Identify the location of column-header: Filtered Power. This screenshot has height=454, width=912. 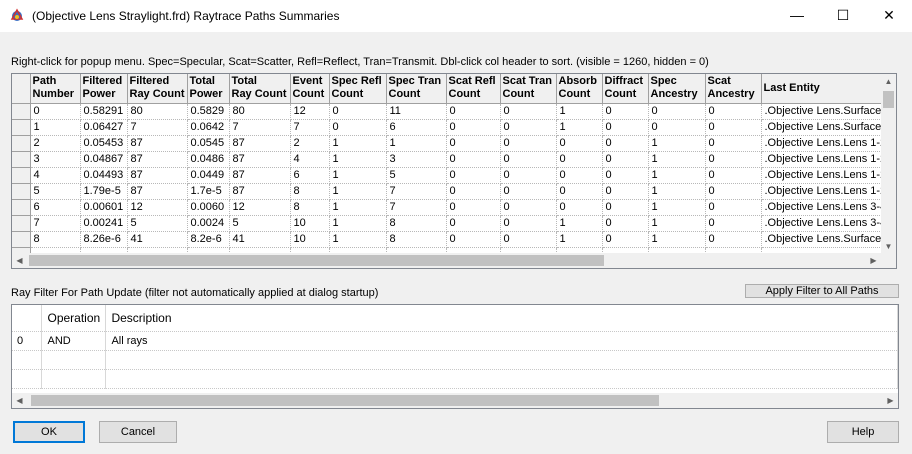
(104, 89).